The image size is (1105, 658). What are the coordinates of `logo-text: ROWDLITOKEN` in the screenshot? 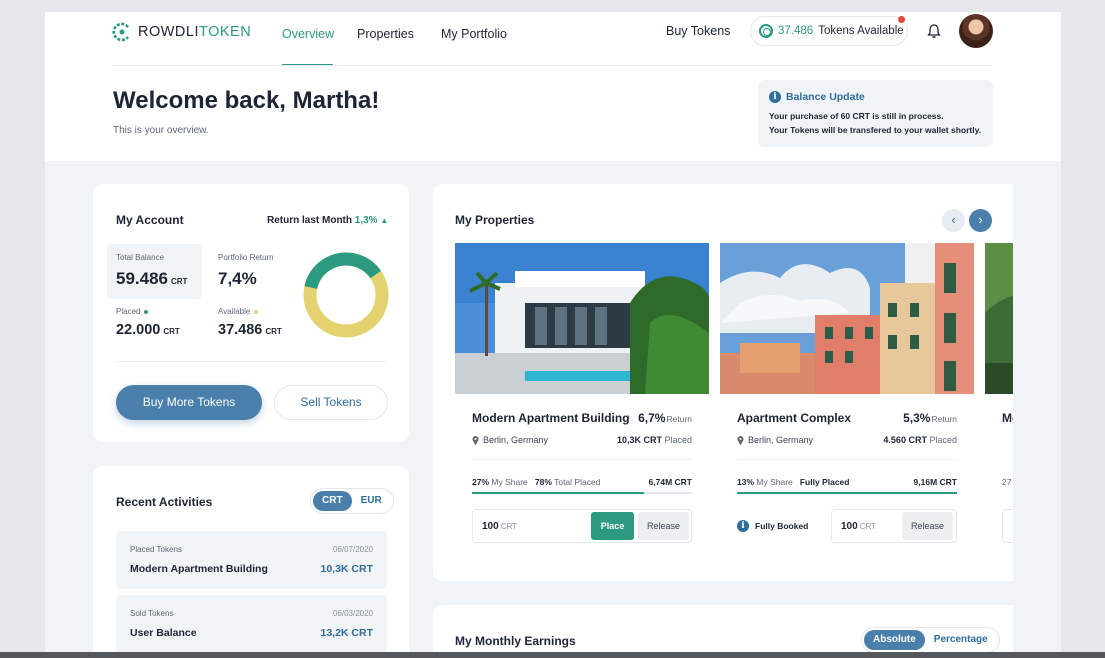 It's located at (195, 32).